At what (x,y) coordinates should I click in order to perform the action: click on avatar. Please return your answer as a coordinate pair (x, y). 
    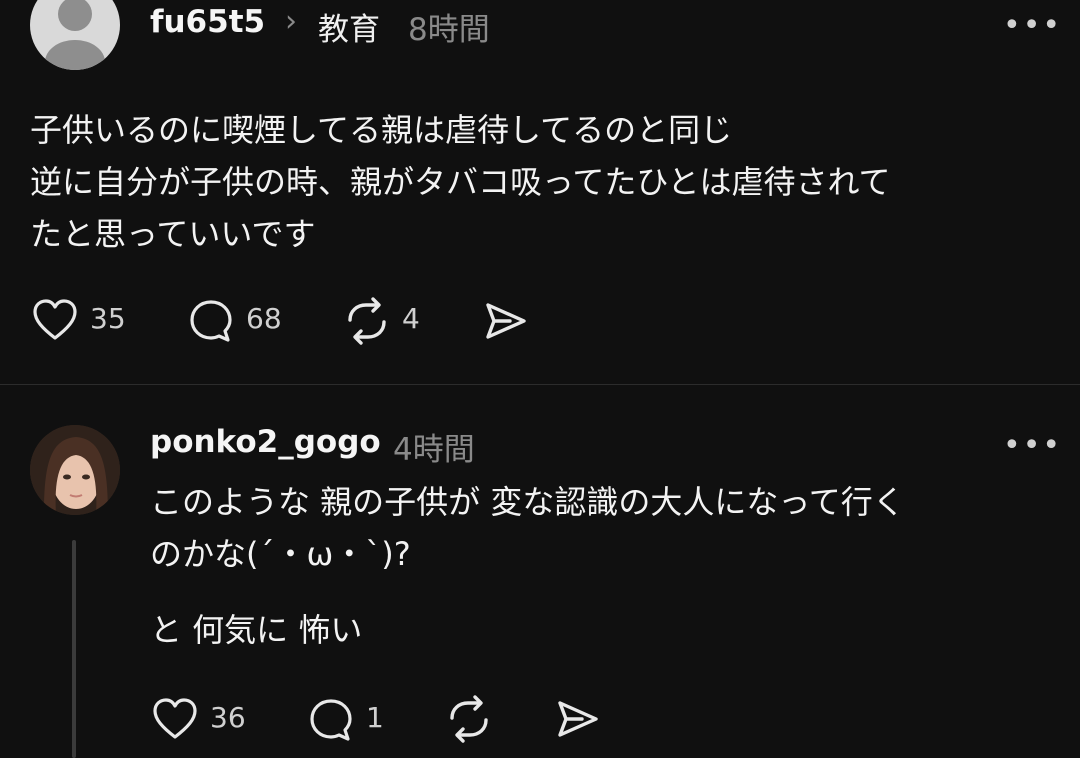
    Looking at the image, I should click on (75, 35).